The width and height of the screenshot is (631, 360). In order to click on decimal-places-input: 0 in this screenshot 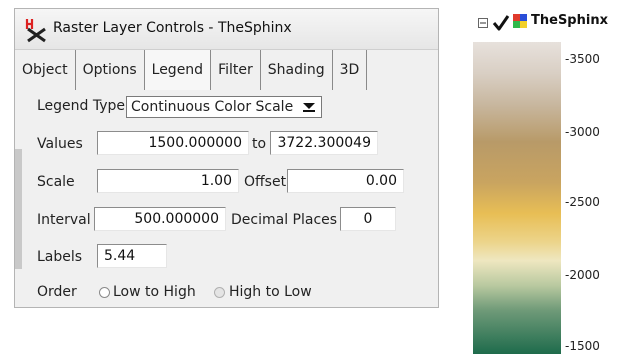, I will do `click(368, 219)`.